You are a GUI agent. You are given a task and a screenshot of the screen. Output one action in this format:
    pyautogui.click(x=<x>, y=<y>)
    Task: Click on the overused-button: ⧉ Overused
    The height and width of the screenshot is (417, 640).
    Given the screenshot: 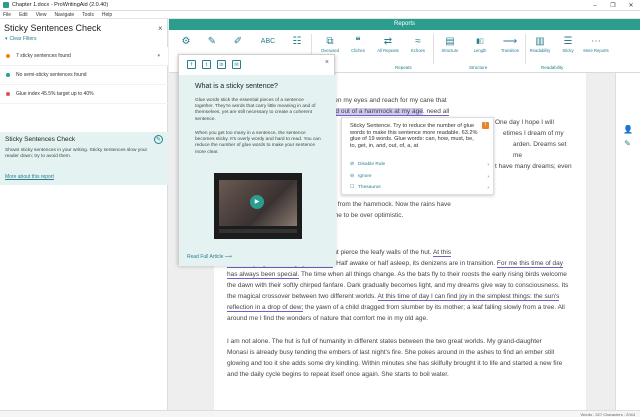 What is the action you would take?
    pyautogui.click(x=330, y=44)
    